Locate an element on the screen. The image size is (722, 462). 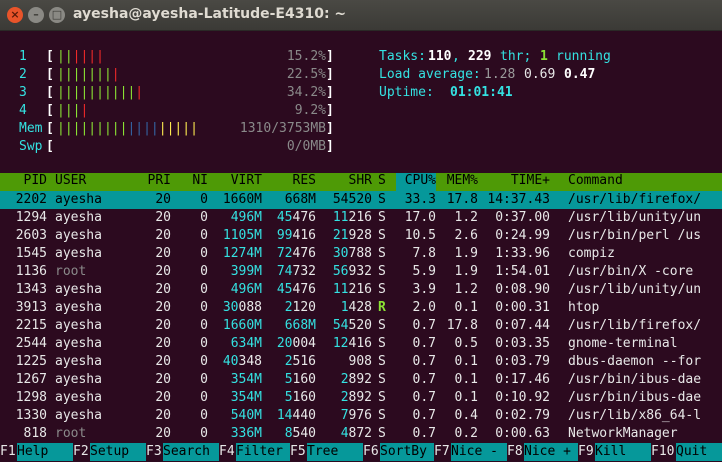
cell-pid: 1136 is located at coordinates (31, 271).